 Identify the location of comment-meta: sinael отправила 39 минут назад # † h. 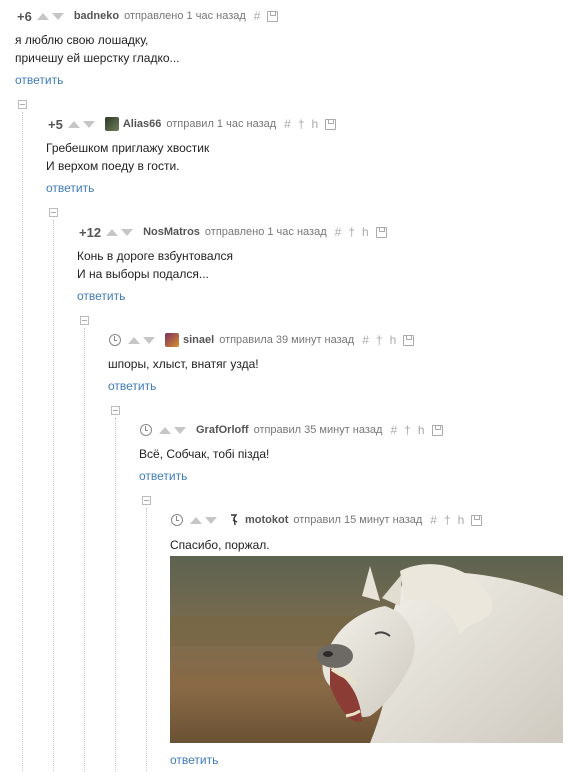
(262, 340).